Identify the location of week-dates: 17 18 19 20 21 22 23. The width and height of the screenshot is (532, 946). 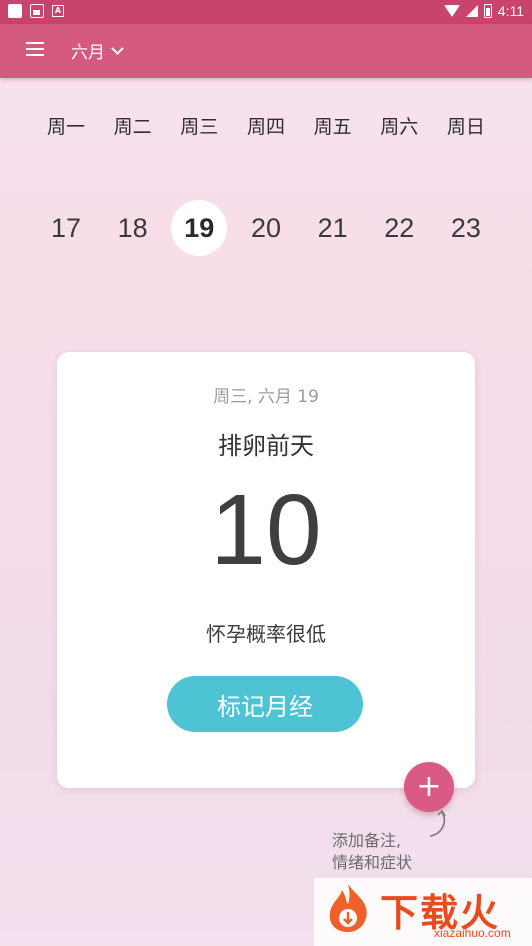
(266, 228).